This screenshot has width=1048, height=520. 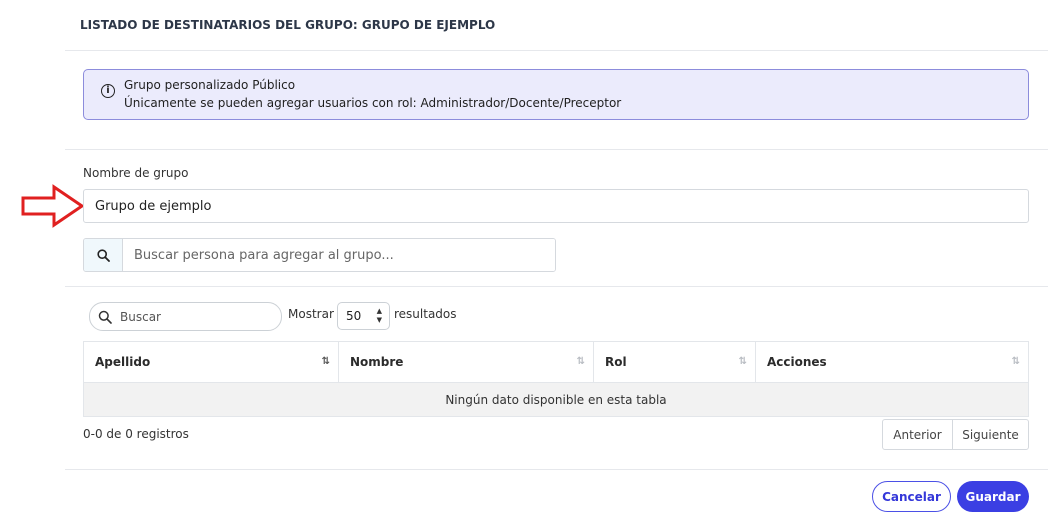 I want to click on previous-page-button: Anterior, so click(x=918, y=434).